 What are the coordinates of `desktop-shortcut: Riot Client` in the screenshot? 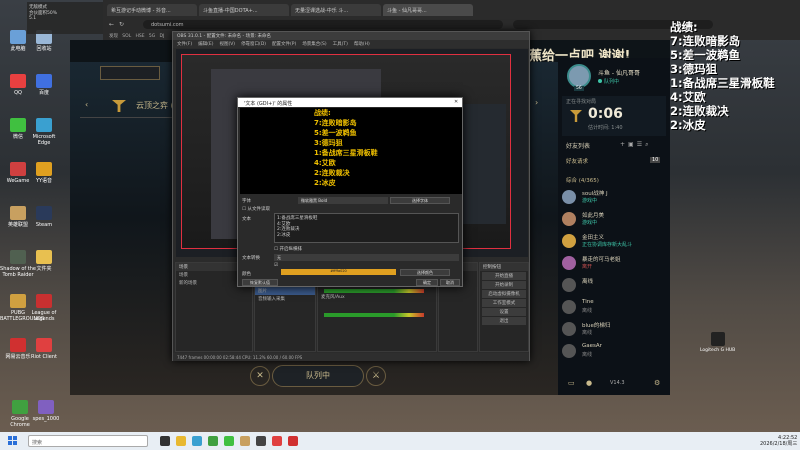 It's located at (44, 349).